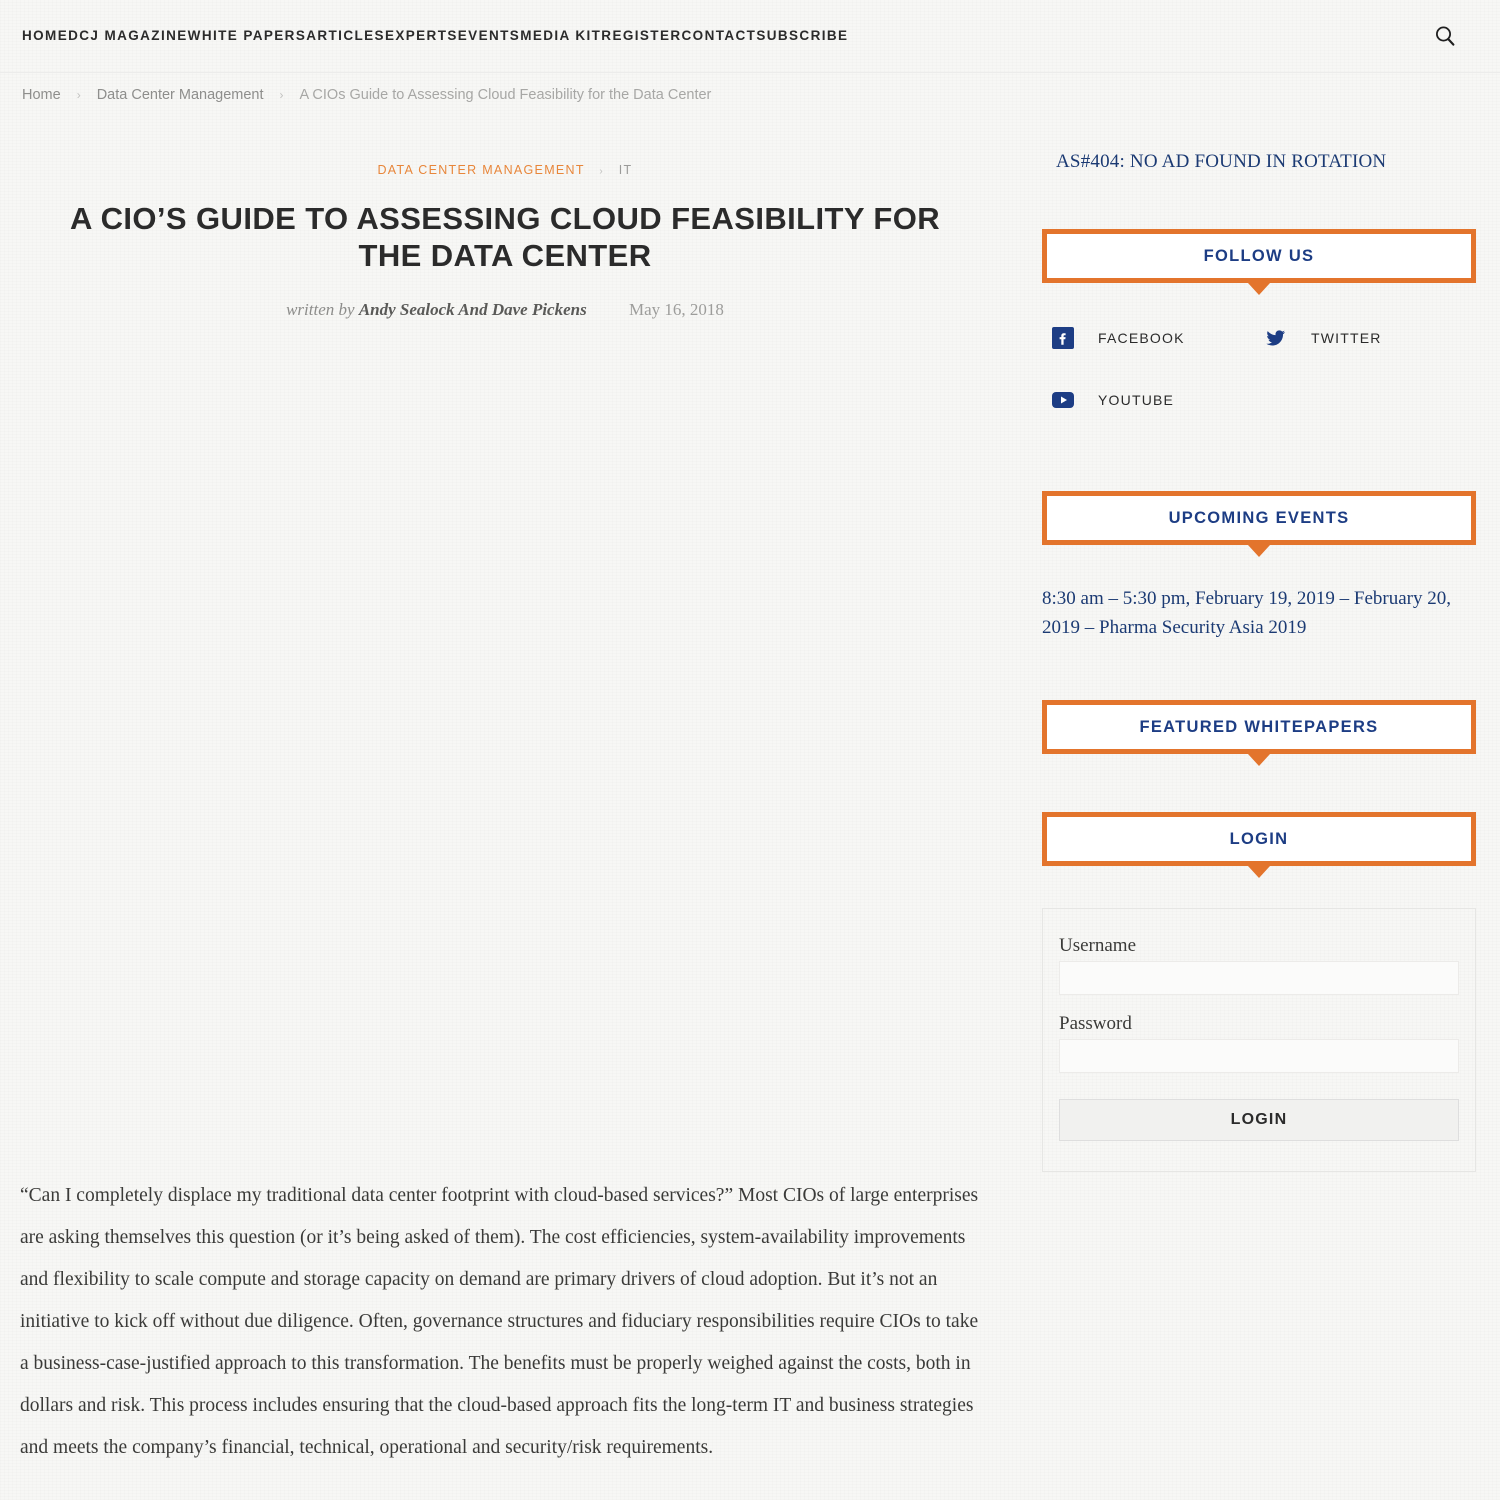  What do you see at coordinates (320, 310) in the screenshot?
I see `written-by-label: written by` at bounding box center [320, 310].